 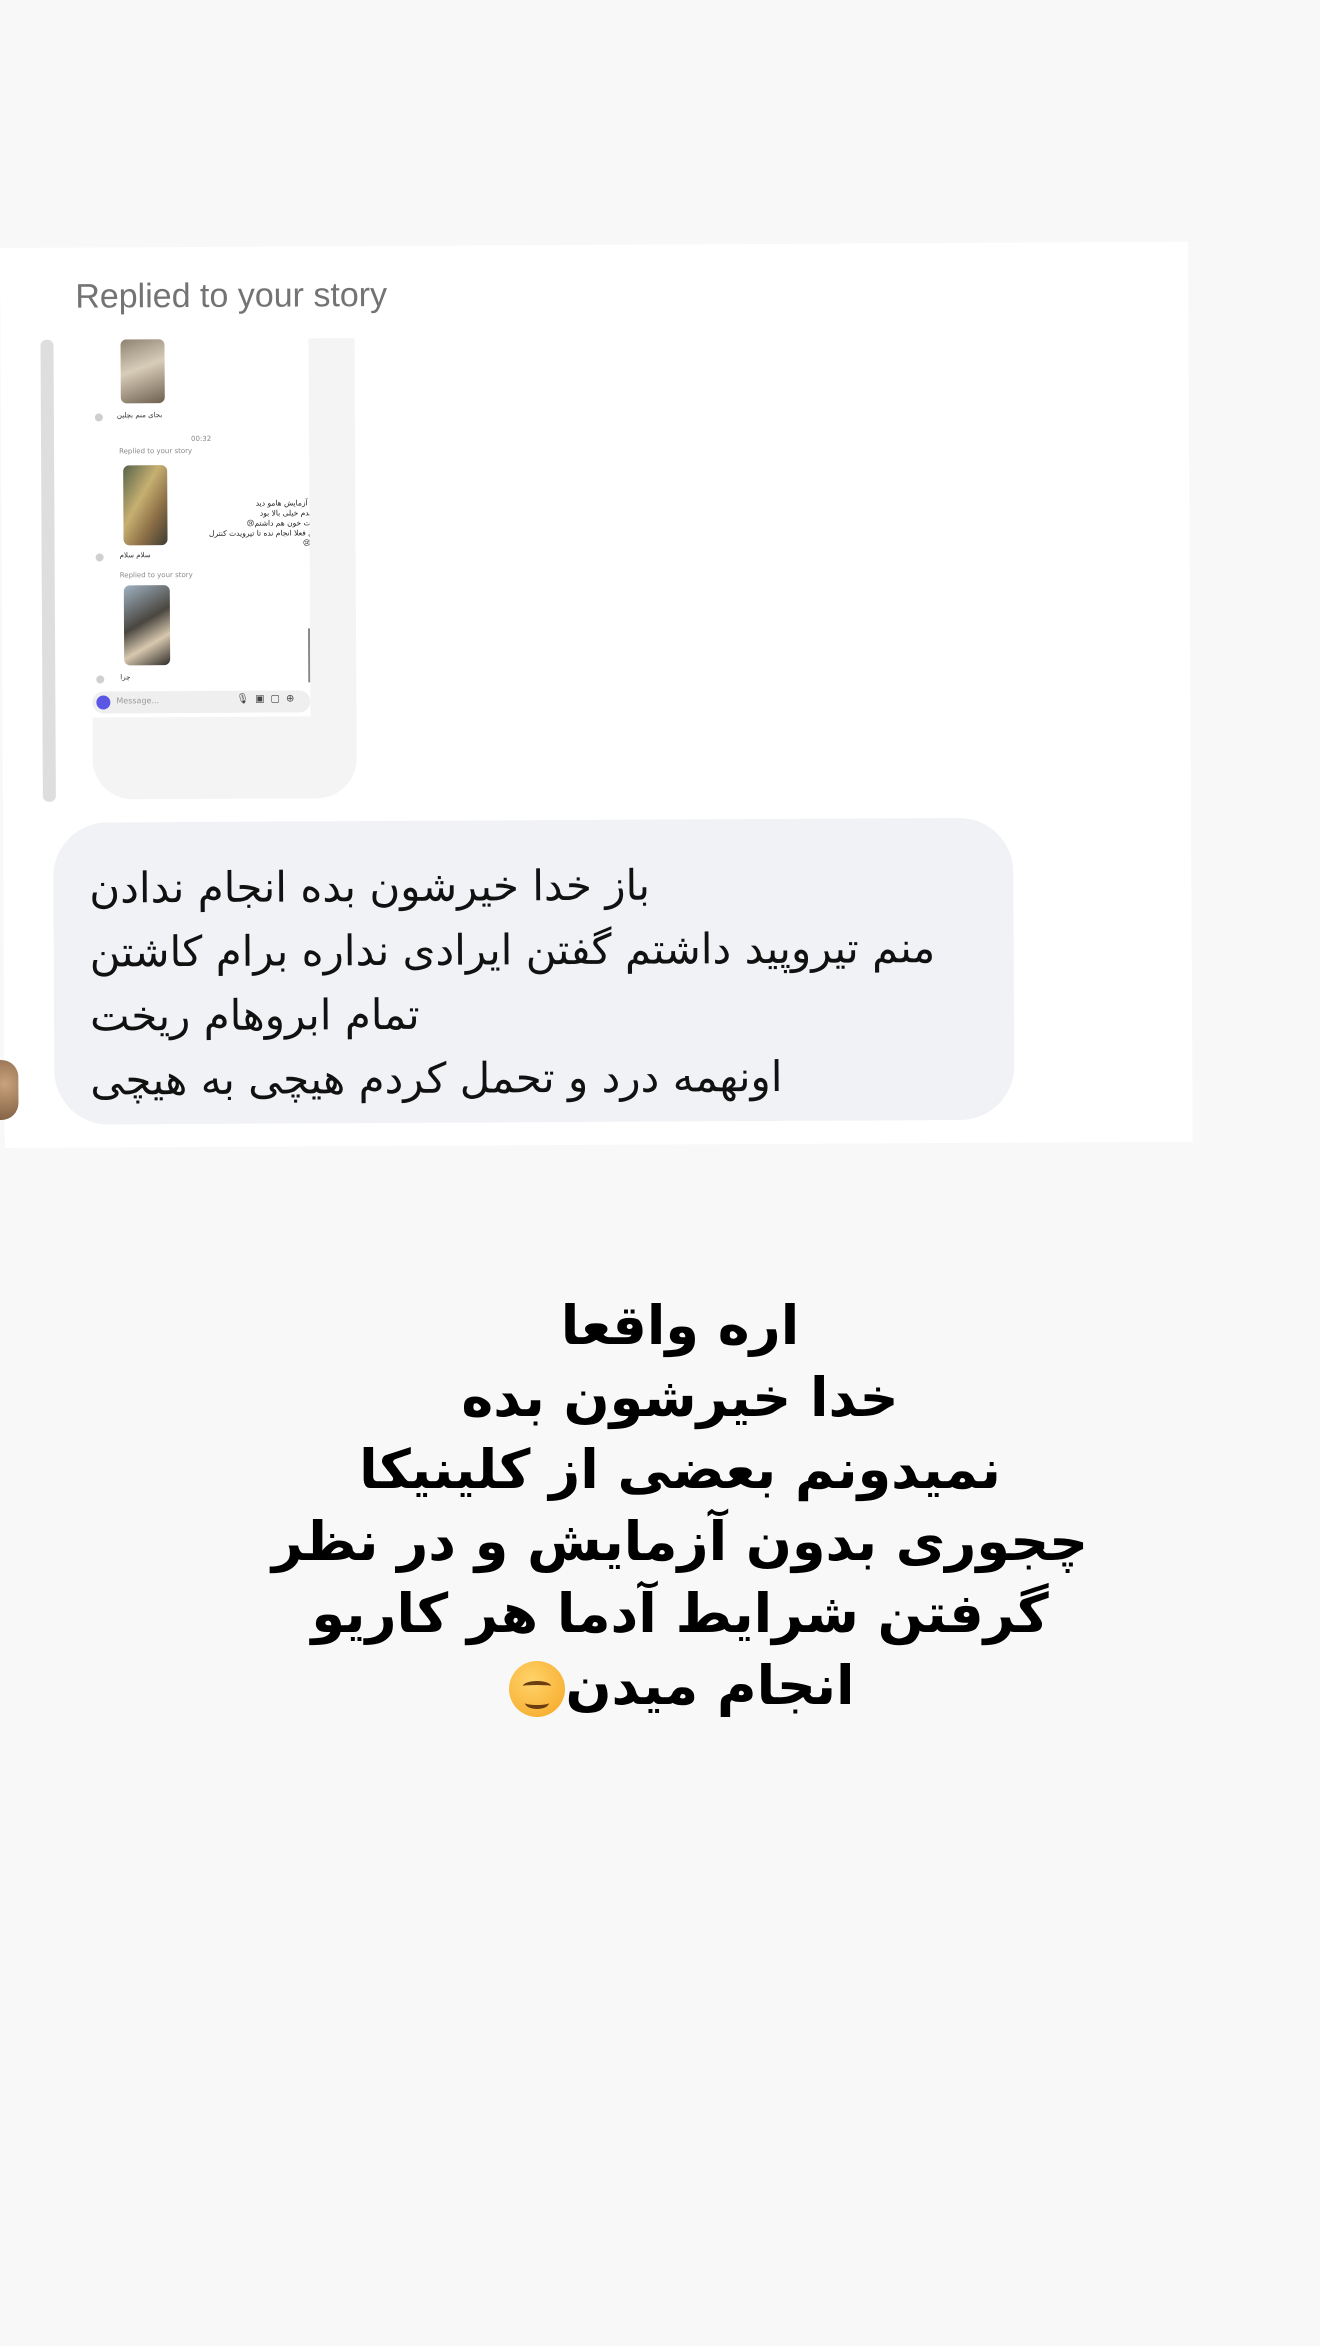 What do you see at coordinates (156, 575) in the screenshot?
I see `mini-replied-2: Replied to your story` at bounding box center [156, 575].